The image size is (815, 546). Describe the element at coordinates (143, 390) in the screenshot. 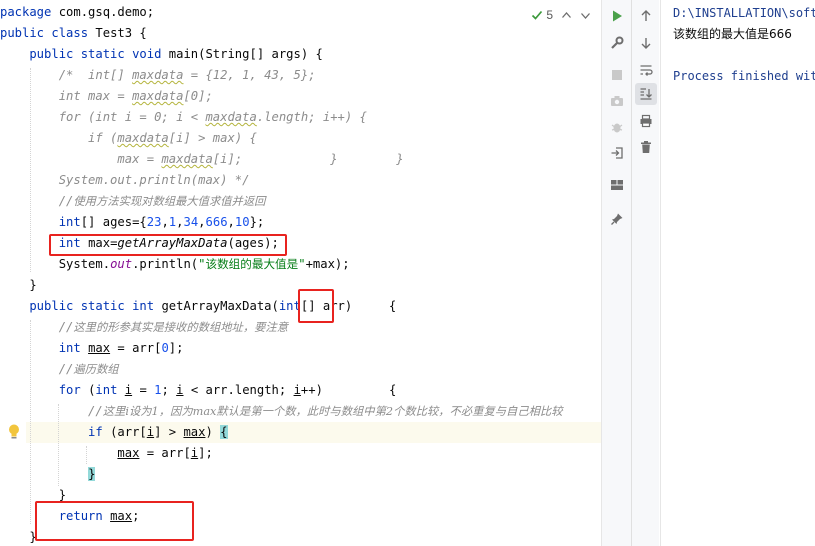

I see `code-token: =` at that location.